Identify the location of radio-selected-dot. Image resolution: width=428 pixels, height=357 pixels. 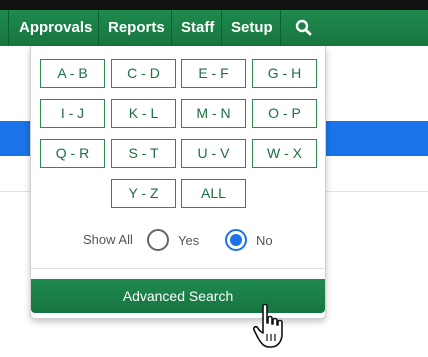
(236, 240).